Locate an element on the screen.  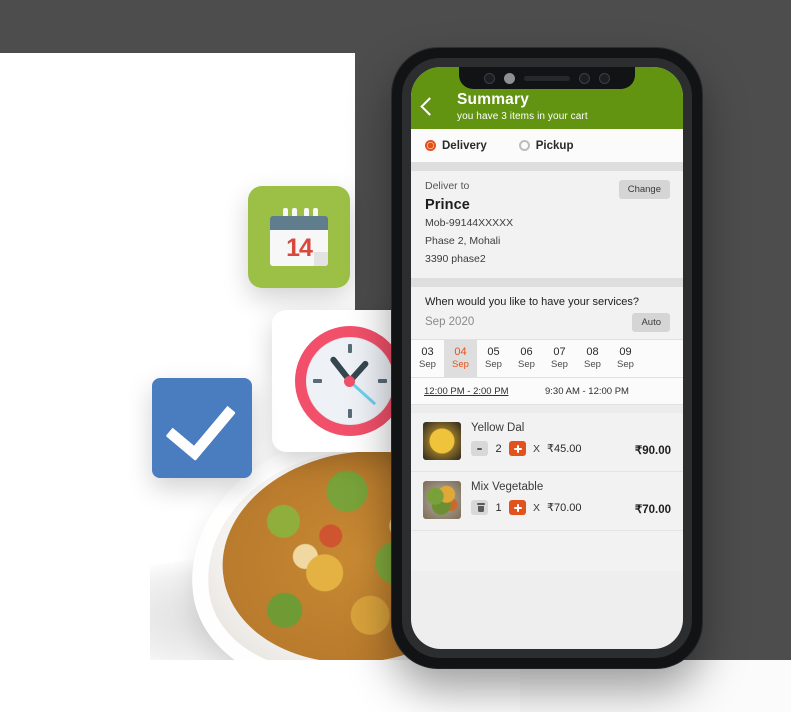
proximity-sensor-icon is located at coordinates (509, 78).